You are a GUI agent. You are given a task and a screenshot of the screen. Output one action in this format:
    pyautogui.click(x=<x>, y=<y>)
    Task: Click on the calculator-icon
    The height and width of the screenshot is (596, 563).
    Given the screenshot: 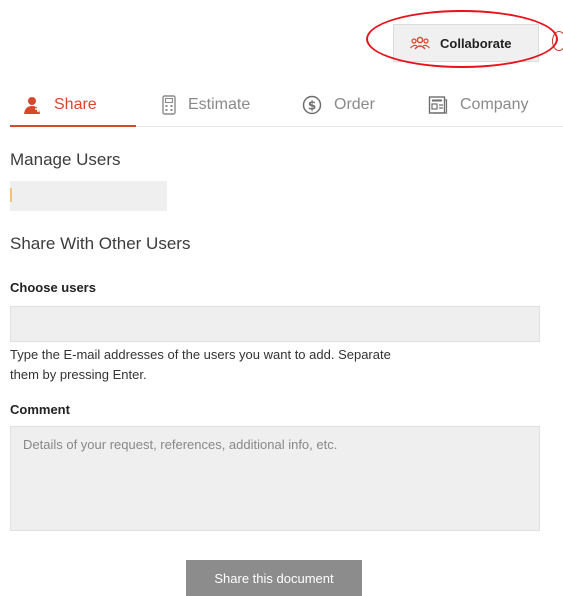 What is the action you would take?
    pyautogui.click(x=169, y=105)
    